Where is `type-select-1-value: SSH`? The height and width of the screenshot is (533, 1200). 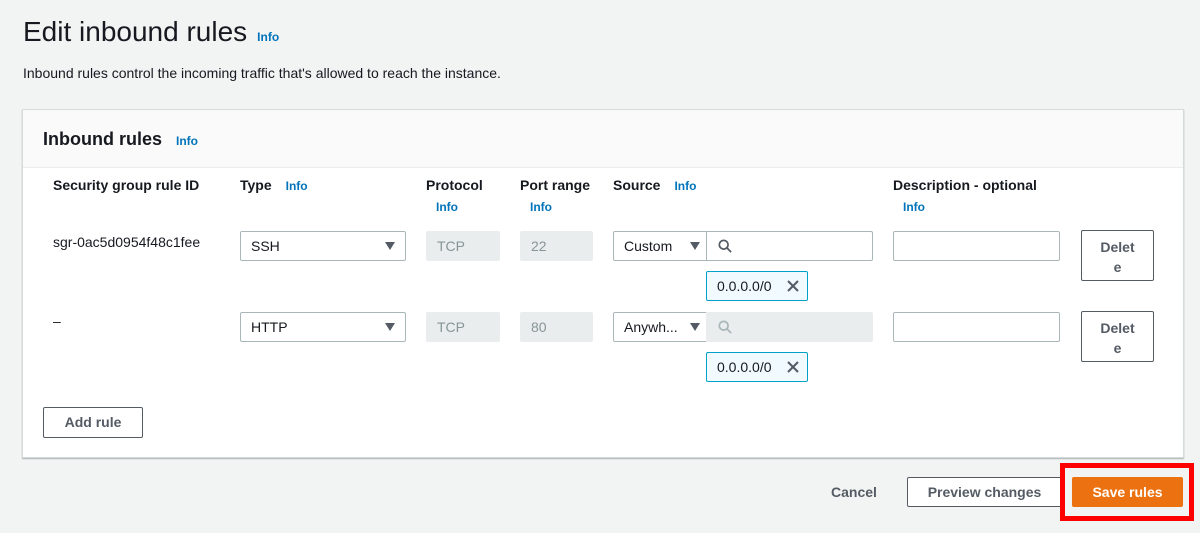
type-select-1-value: SSH is located at coordinates (265, 246).